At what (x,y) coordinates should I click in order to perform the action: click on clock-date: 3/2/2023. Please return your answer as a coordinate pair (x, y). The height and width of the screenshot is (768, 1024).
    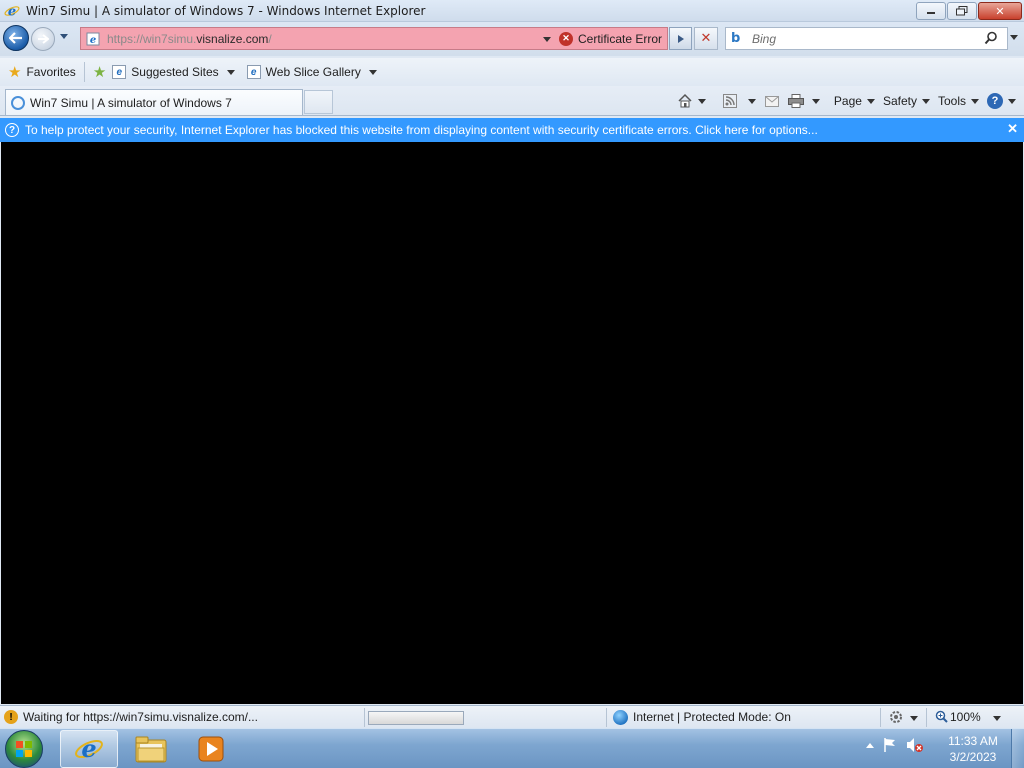
    Looking at the image, I should click on (973, 757).